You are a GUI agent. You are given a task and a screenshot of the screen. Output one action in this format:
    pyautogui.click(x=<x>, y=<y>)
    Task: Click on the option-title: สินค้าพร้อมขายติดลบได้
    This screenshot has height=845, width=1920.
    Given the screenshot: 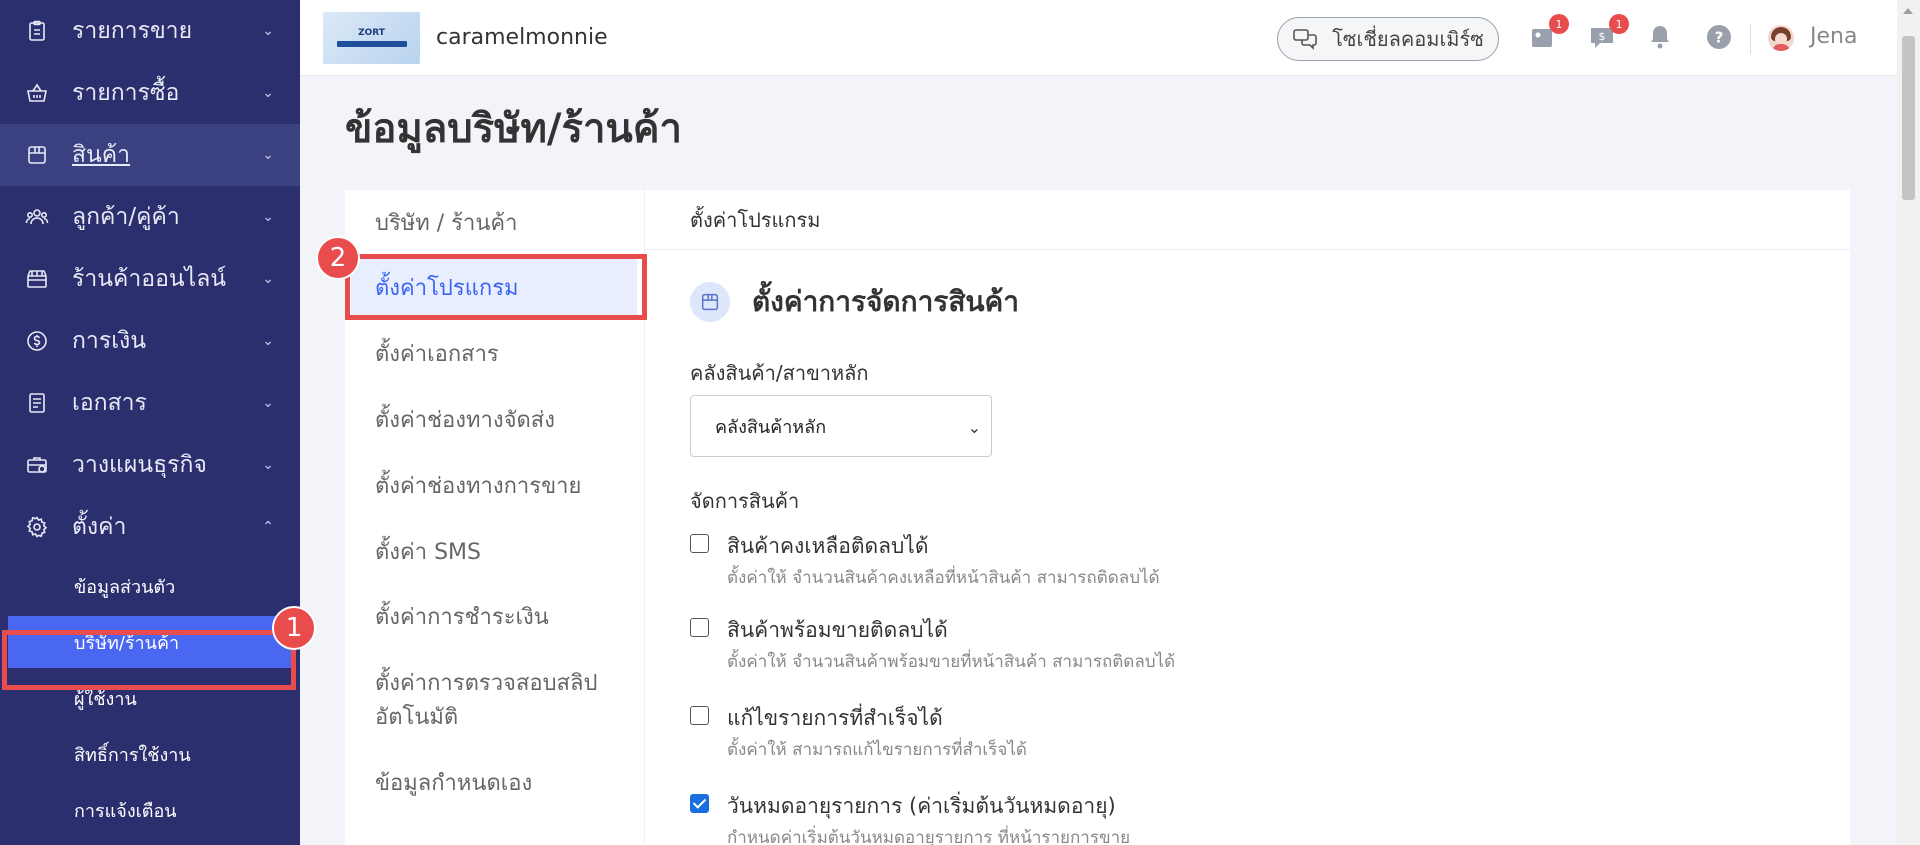 What is the action you would take?
    pyautogui.click(x=837, y=630)
    